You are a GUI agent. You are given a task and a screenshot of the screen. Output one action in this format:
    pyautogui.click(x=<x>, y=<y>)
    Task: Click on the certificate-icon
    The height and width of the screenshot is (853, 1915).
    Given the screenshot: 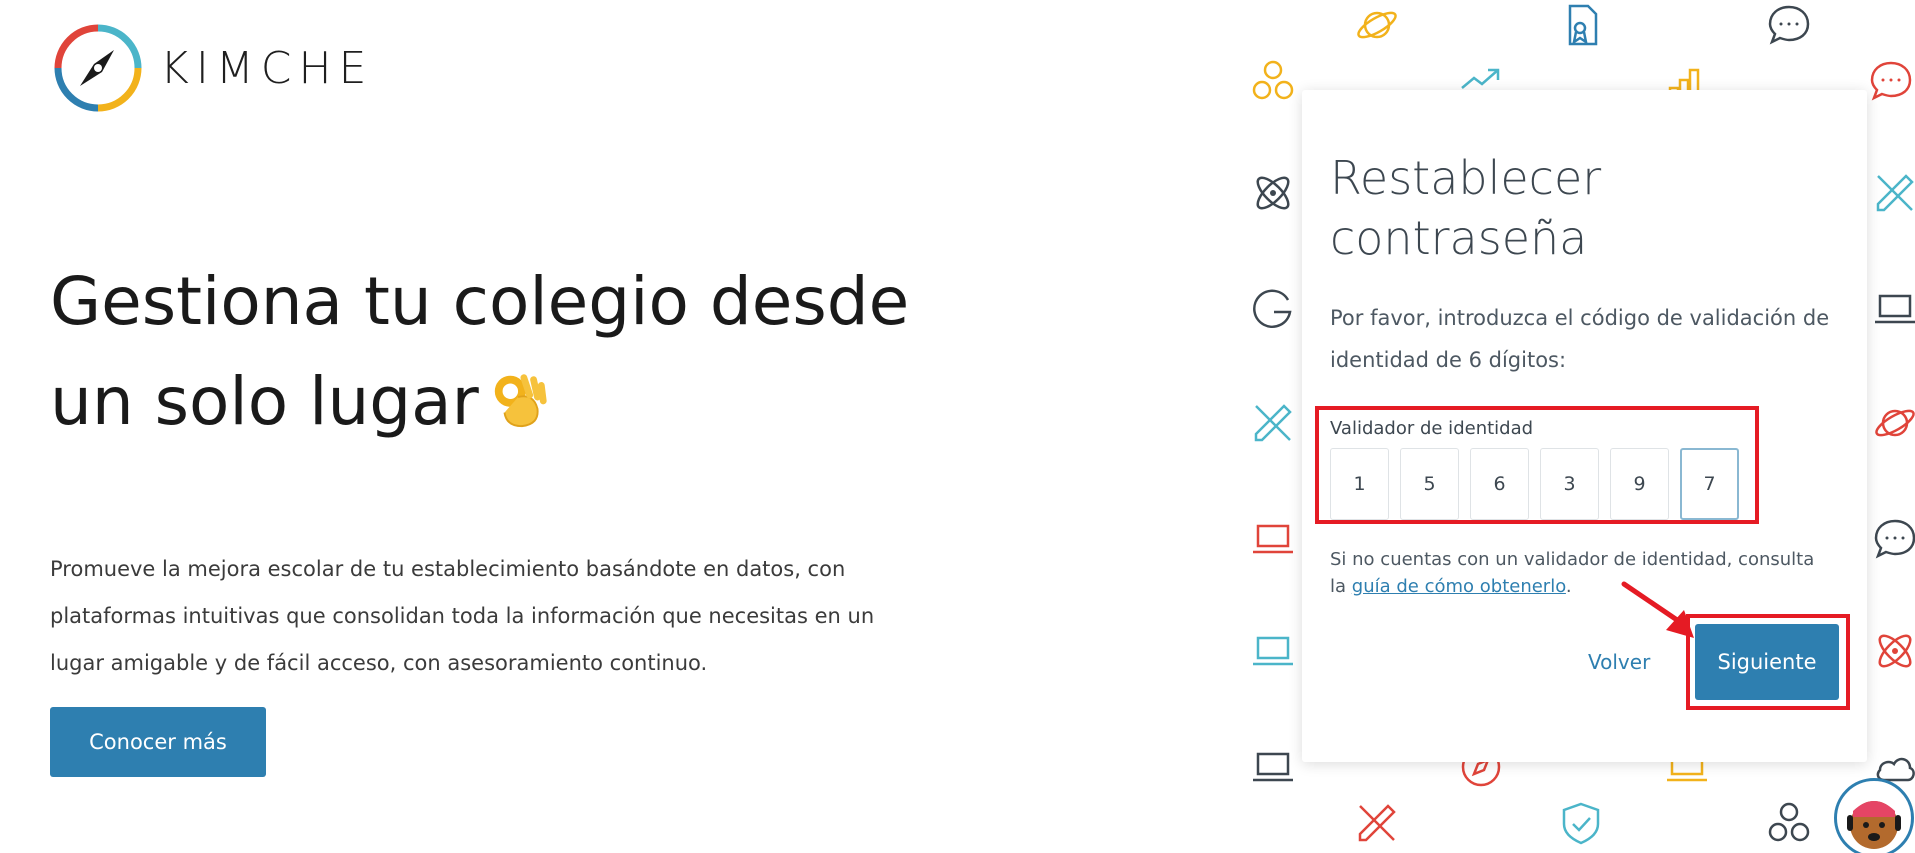 What is the action you would take?
    pyautogui.click(x=1583, y=25)
    